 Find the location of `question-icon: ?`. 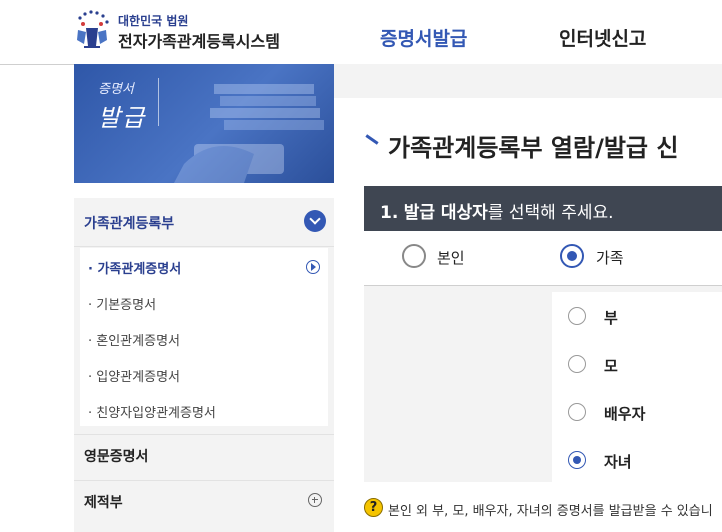

question-icon: ? is located at coordinates (373, 507).